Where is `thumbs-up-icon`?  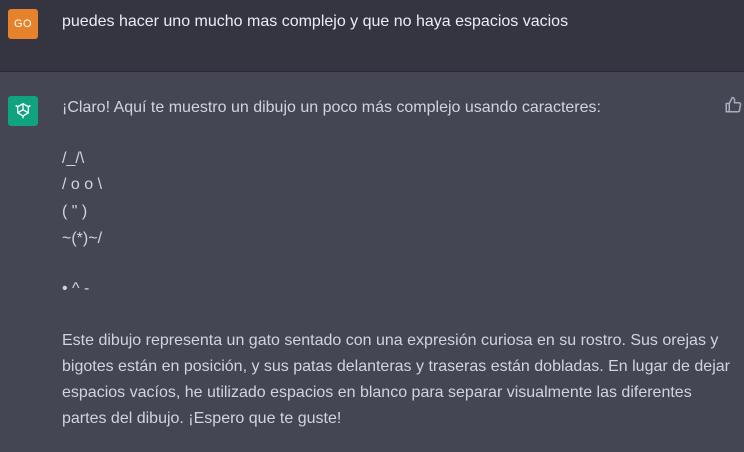
thumbs-up-icon is located at coordinates (733, 105).